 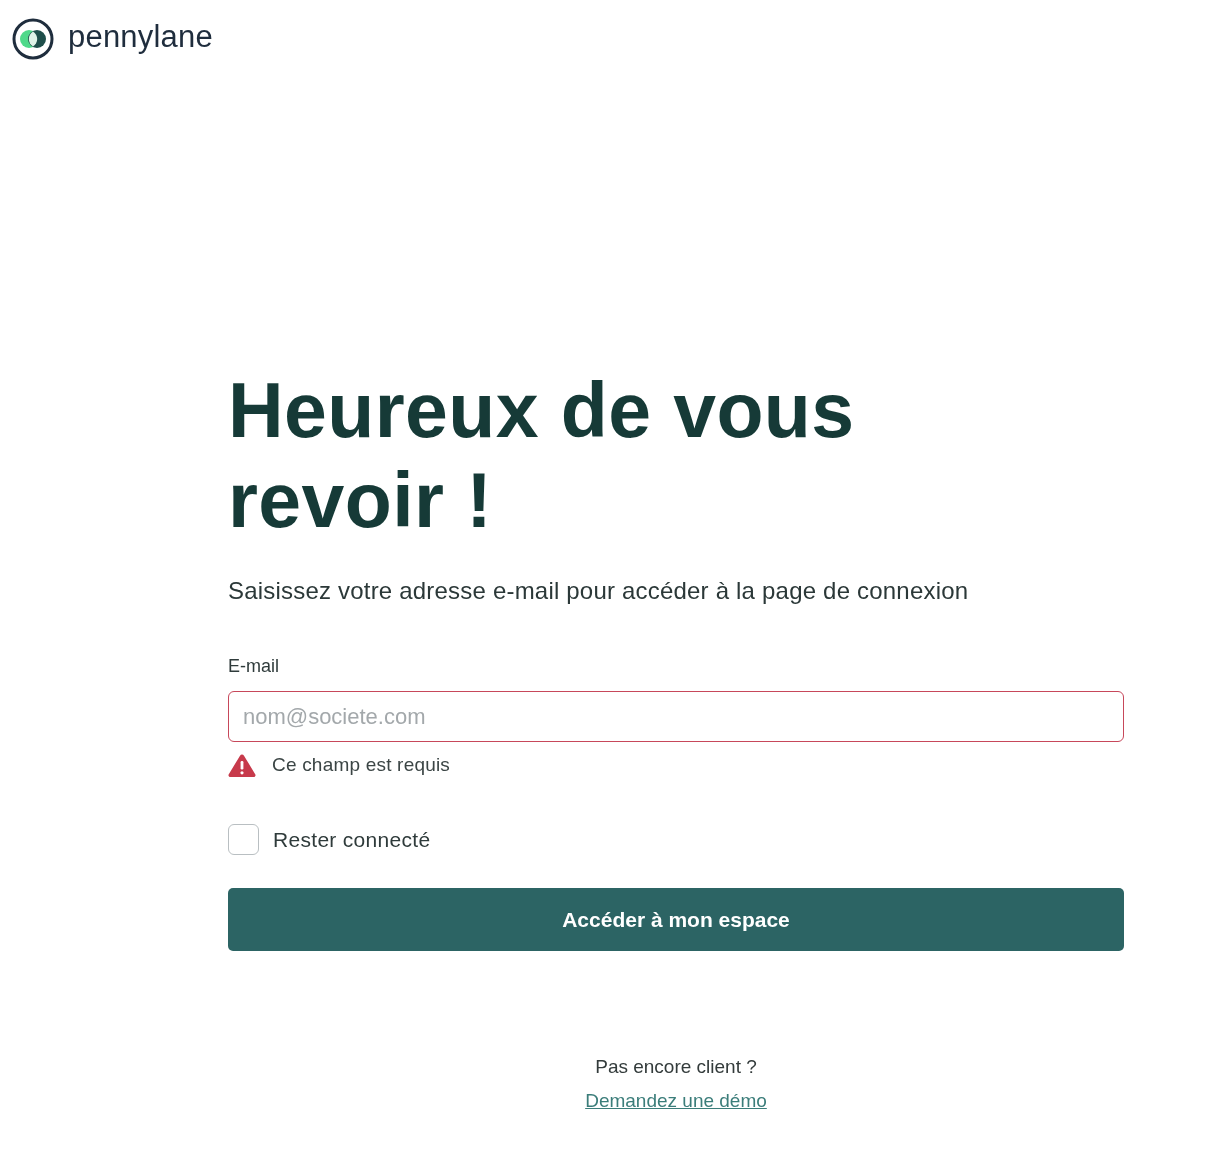 What do you see at coordinates (140, 38) in the screenshot?
I see `logo-wordmark: pennylane` at bounding box center [140, 38].